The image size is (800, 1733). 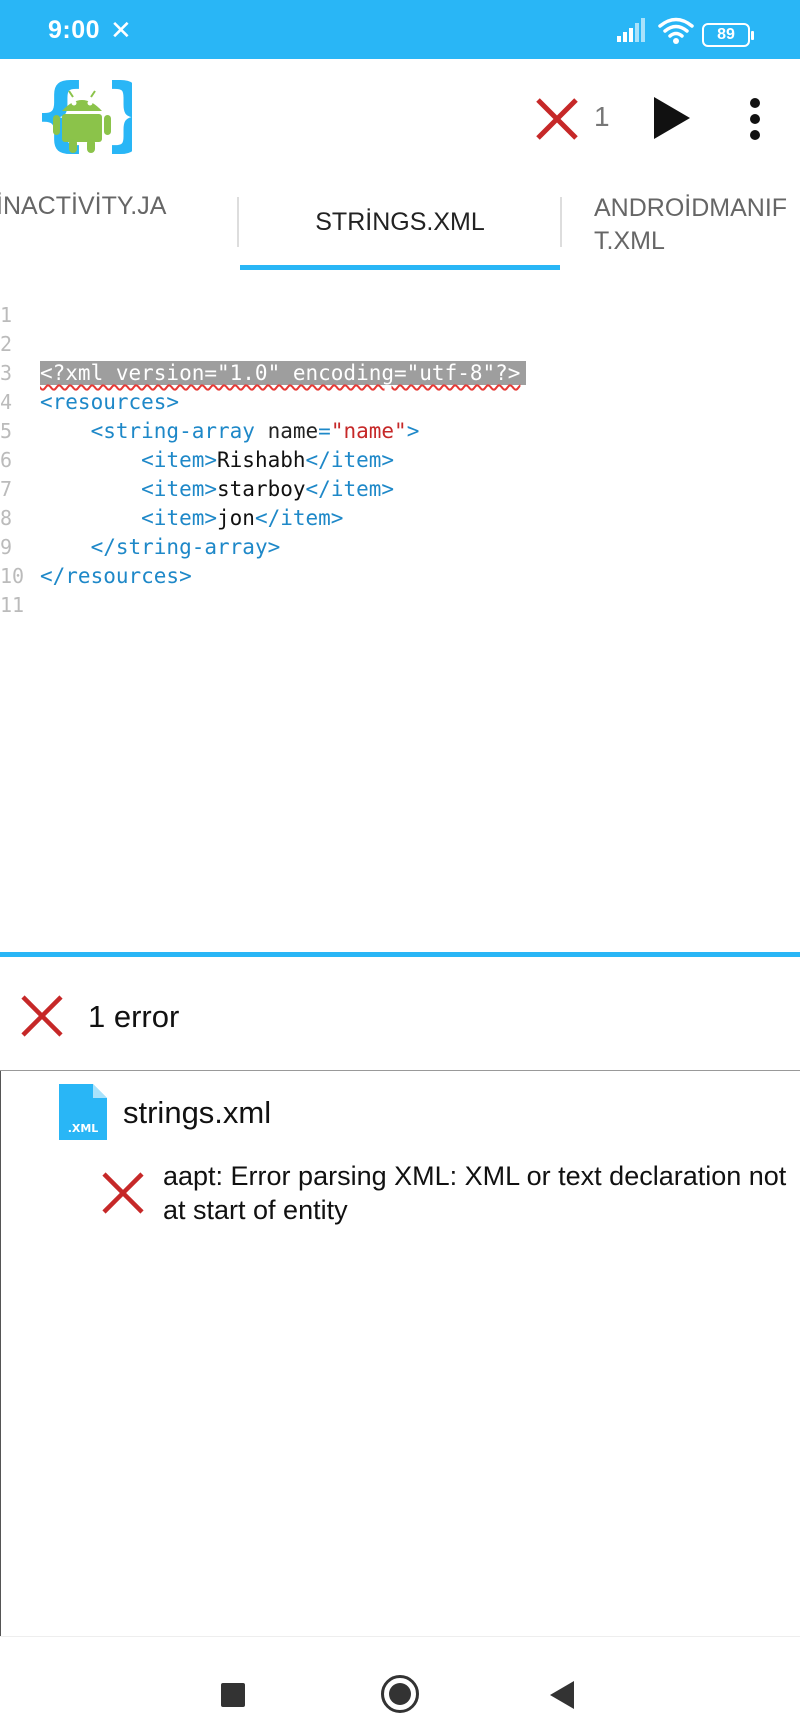 What do you see at coordinates (400, 29) in the screenshot?
I see `status-bar: 9:00 ✕ 89` at bounding box center [400, 29].